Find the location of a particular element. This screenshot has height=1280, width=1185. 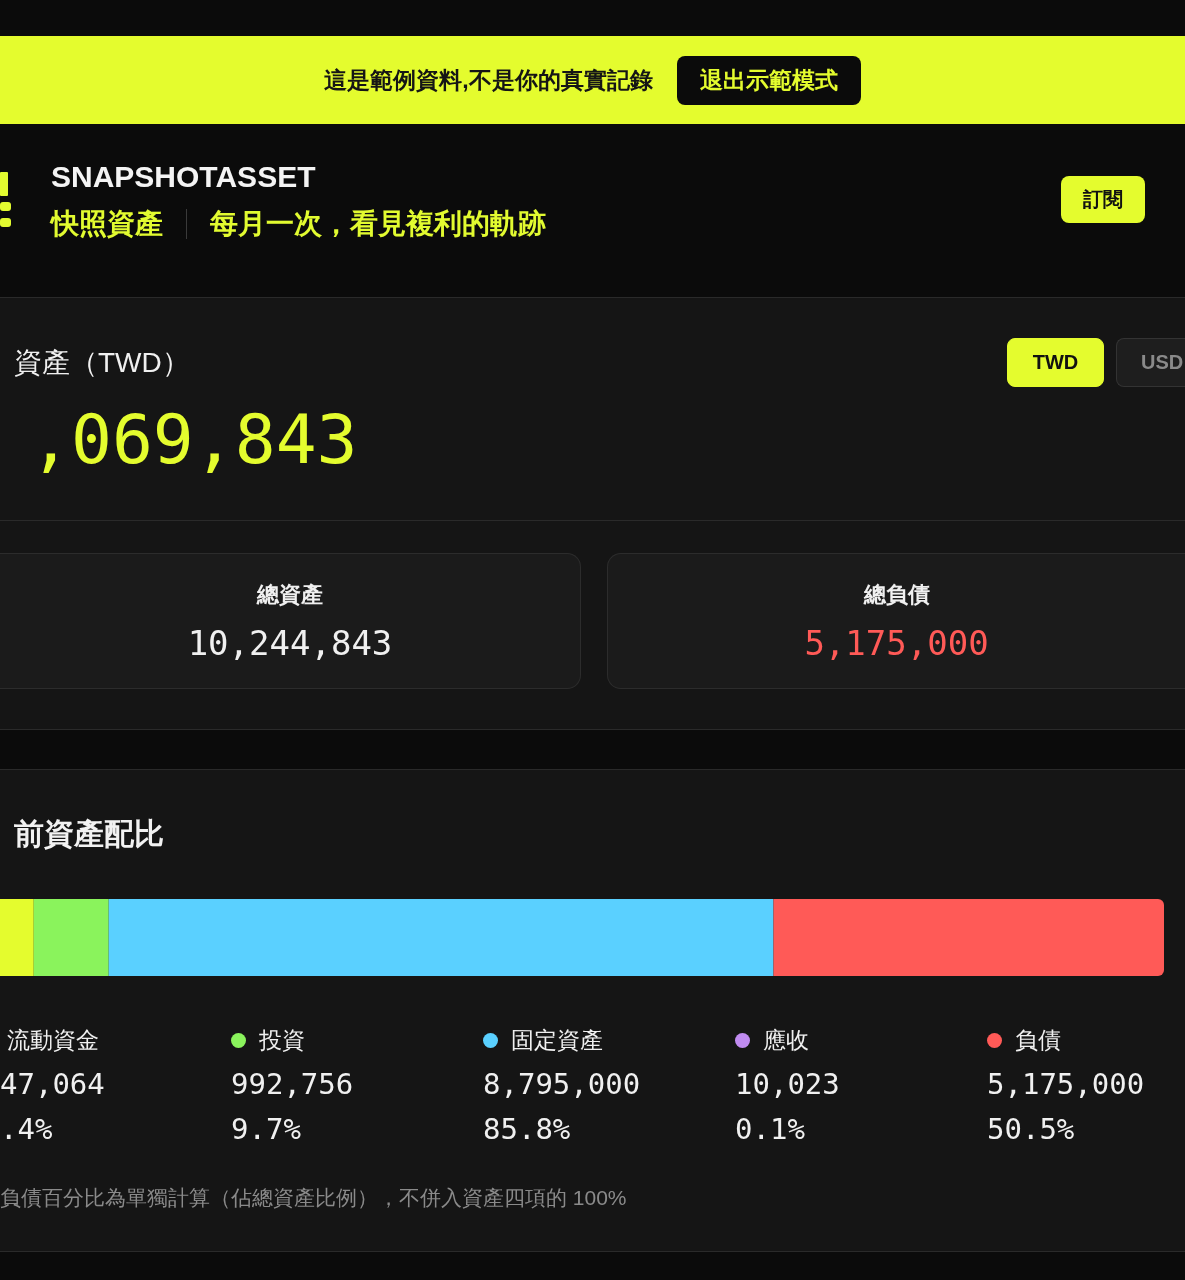

section-title: 前資產配比 is located at coordinates (89, 834).